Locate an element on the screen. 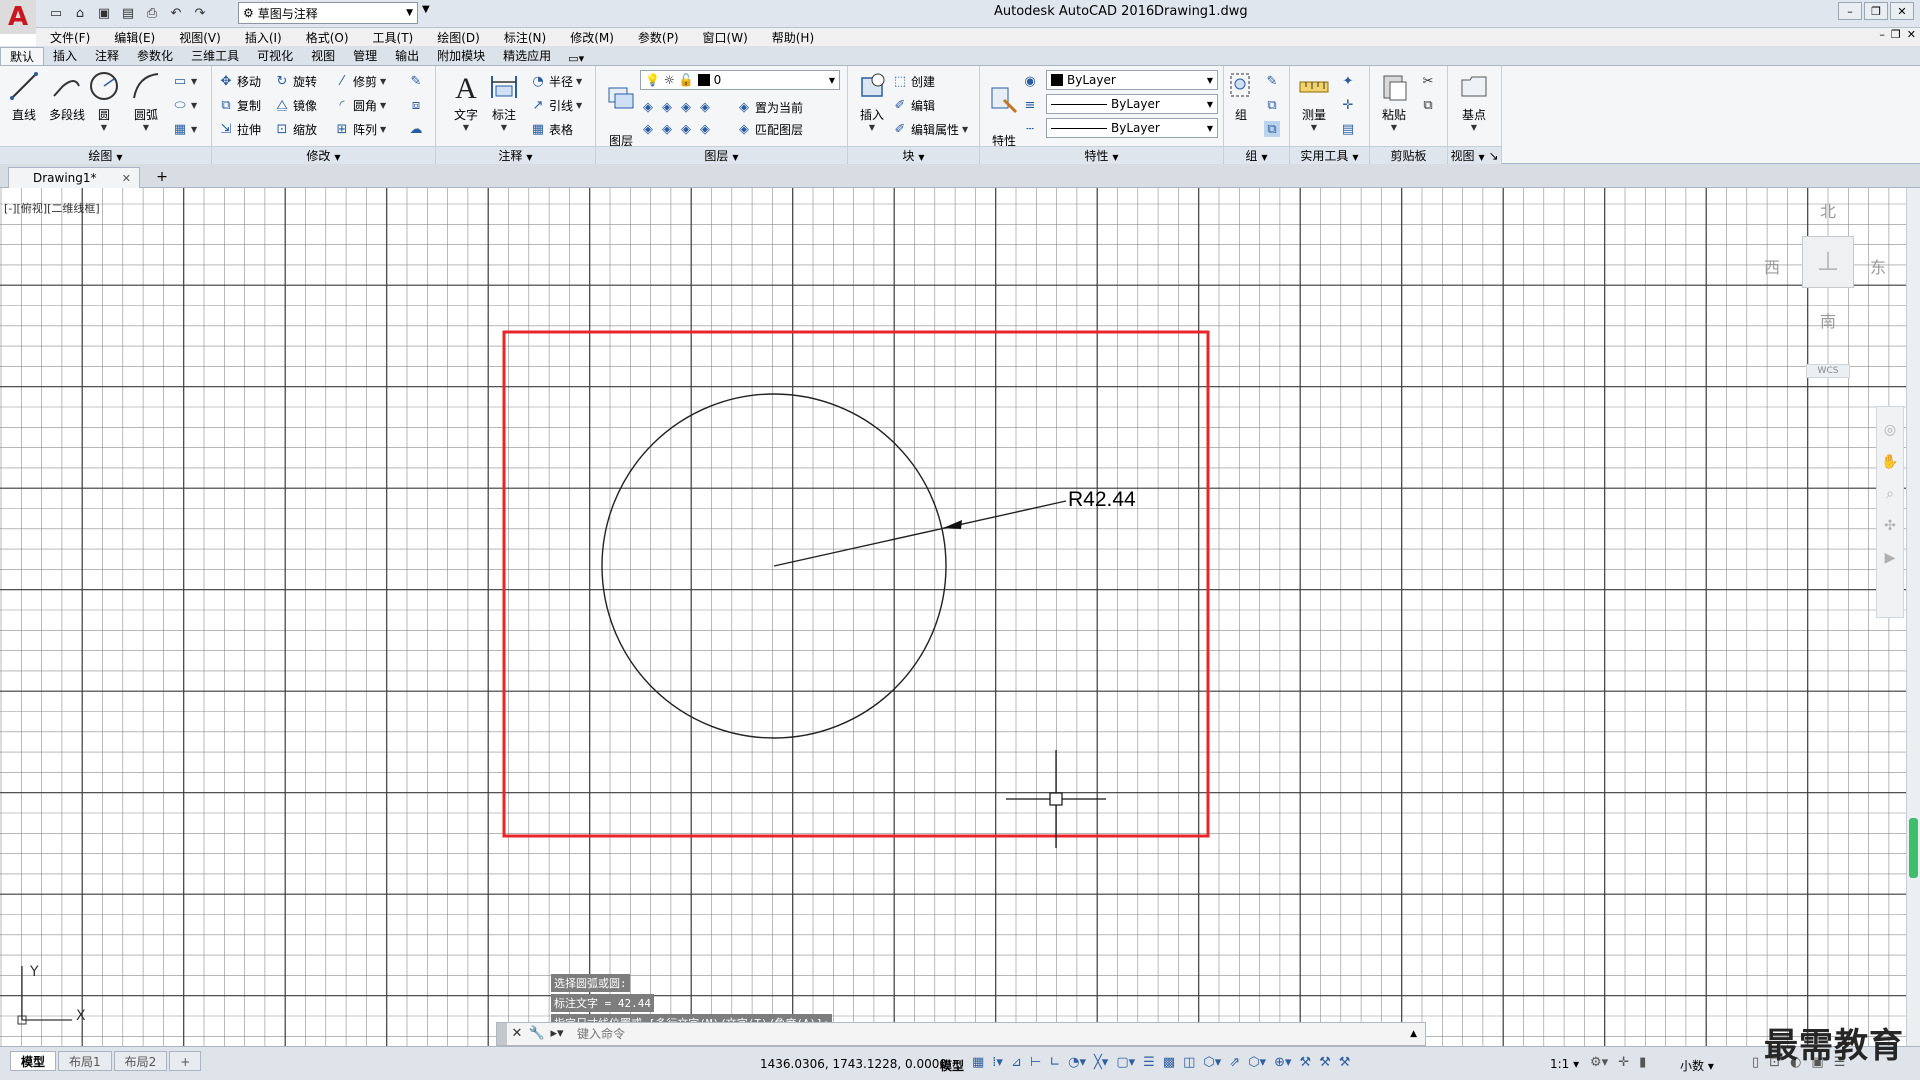  chevron-up-icon: ▲ is located at coordinates (1413, 1034).